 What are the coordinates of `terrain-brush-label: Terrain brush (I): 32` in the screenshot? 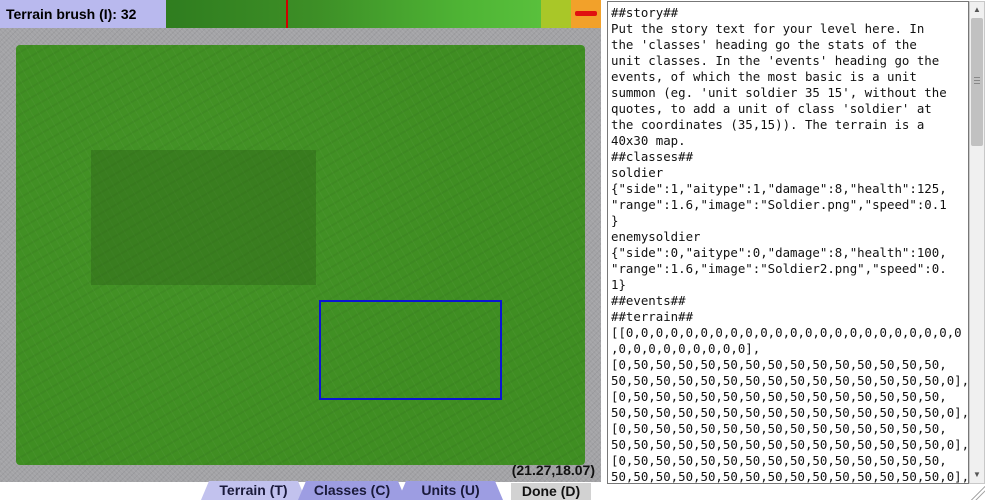 It's located at (83, 14).